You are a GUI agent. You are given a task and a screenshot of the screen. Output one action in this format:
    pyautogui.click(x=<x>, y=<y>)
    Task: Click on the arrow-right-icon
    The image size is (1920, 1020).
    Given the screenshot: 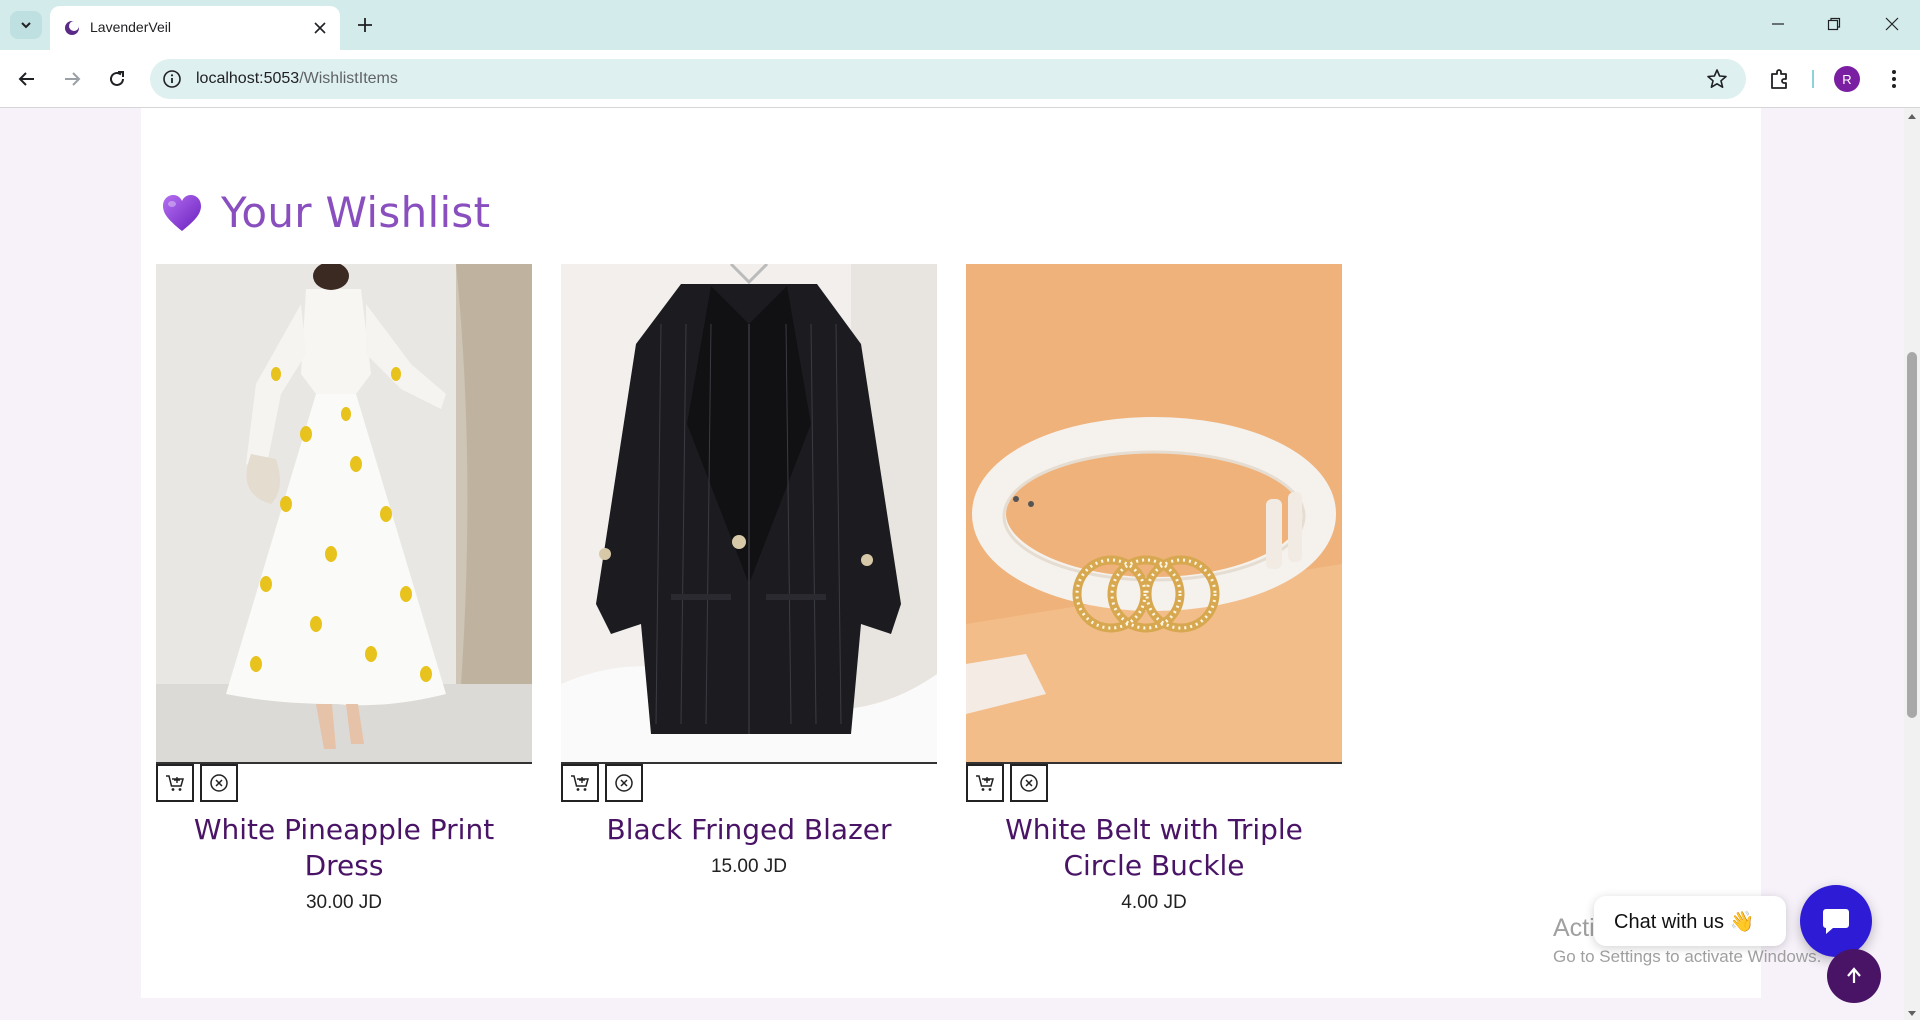 What is the action you would take?
    pyautogui.click(x=73, y=79)
    